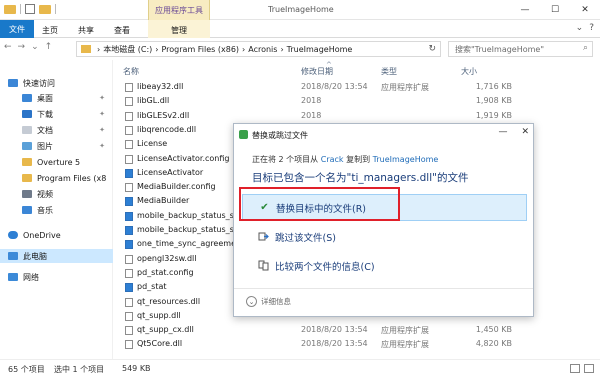 This screenshot has height=377, width=600. What do you see at coordinates (263, 236) in the screenshot?
I see `skip-icon` at bounding box center [263, 236].